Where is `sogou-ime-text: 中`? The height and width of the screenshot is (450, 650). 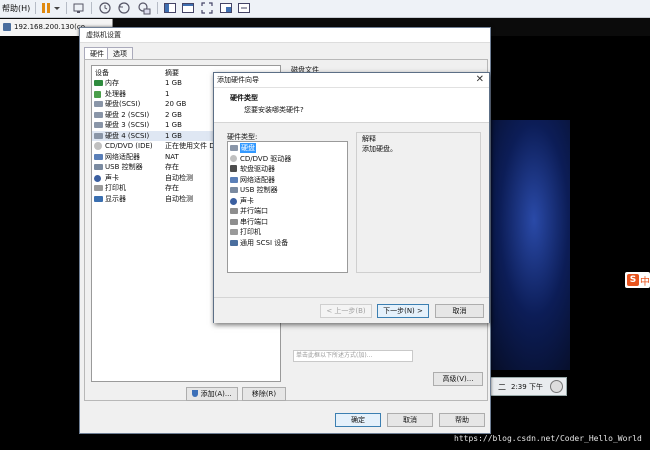 sogou-ime-text: 中 is located at coordinates (645, 282).